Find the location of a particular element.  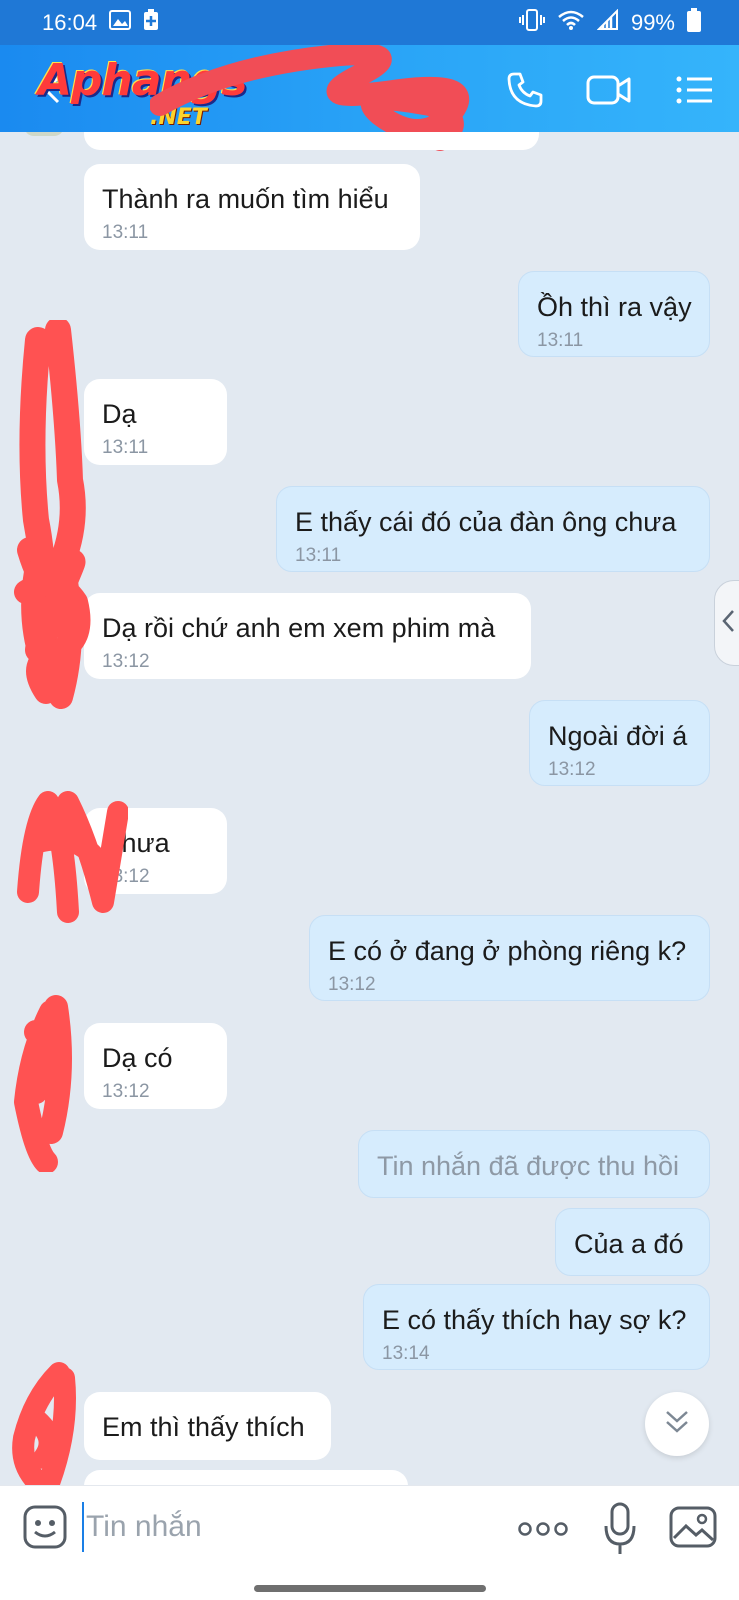

message-time: 13:14 is located at coordinates (406, 1353).